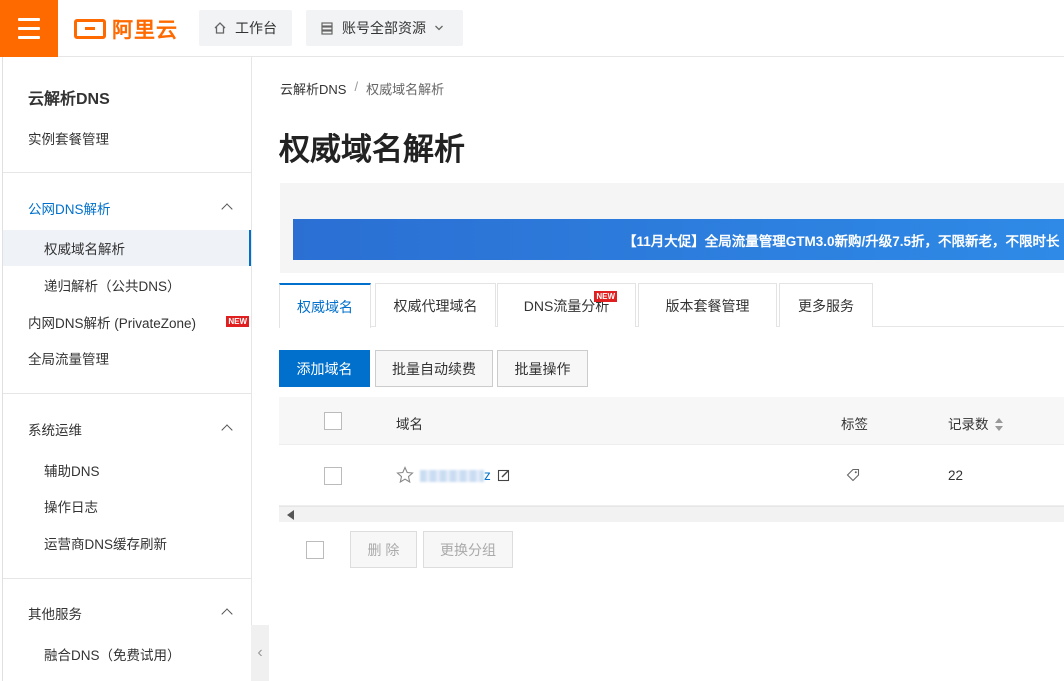 The width and height of the screenshot is (1064, 681). Describe the element at coordinates (854, 424) in the screenshot. I see `column-header-tag: 标签` at that location.